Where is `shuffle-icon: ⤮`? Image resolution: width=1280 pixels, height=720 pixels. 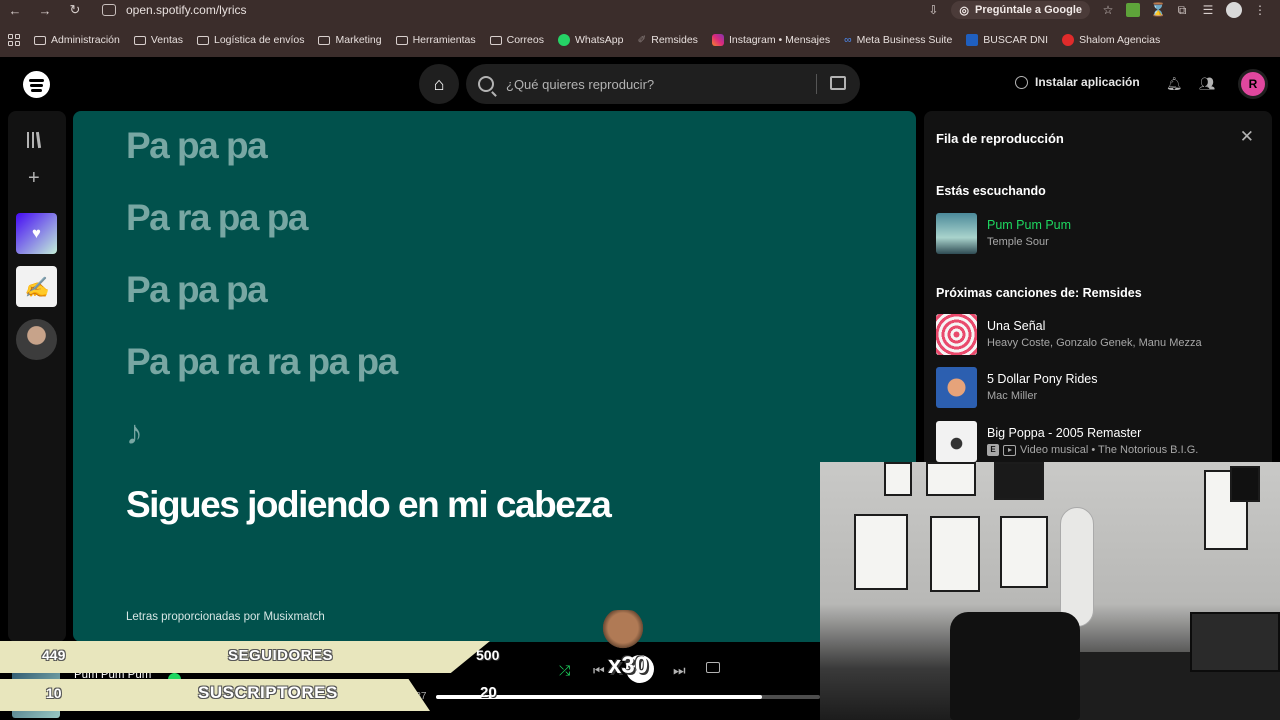 shuffle-icon: ⤮ is located at coordinates (564, 670).